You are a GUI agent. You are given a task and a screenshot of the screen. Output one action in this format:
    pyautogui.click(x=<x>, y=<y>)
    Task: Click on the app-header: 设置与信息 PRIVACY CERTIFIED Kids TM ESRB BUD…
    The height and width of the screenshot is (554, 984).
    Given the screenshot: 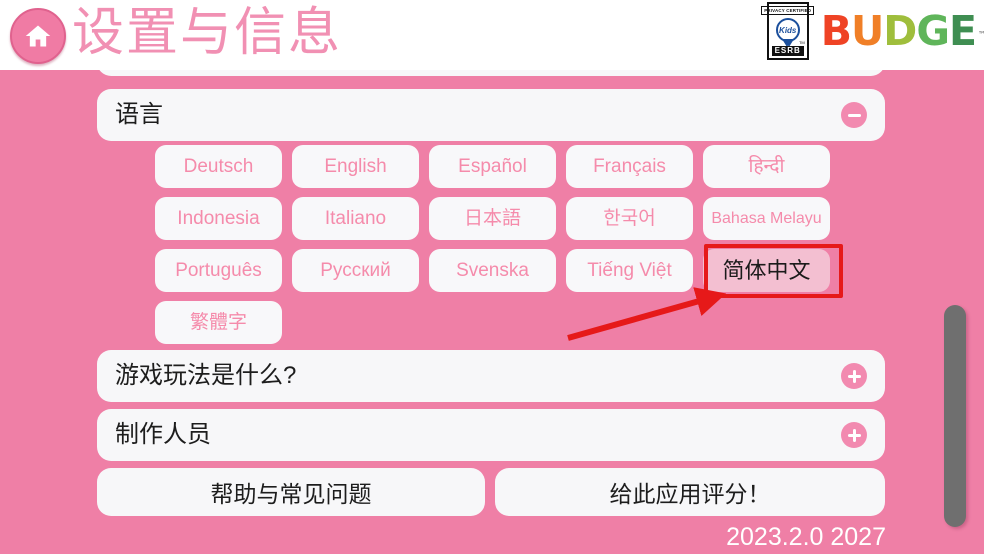 What is the action you would take?
    pyautogui.click(x=492, y=35)
    